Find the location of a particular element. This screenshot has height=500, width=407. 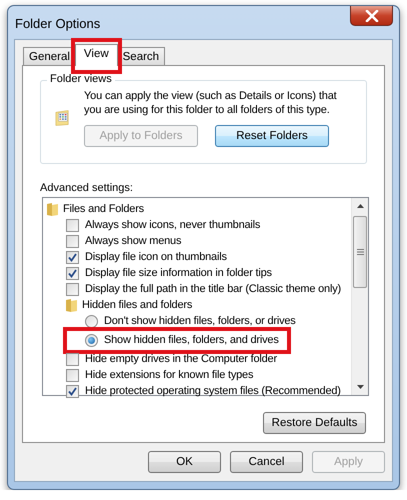

scroll-up-icon is located at coordinates (360, 206).